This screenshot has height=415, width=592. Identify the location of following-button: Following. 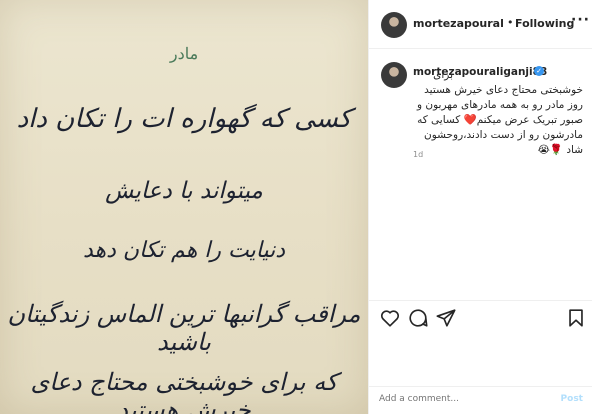
(544, 23).